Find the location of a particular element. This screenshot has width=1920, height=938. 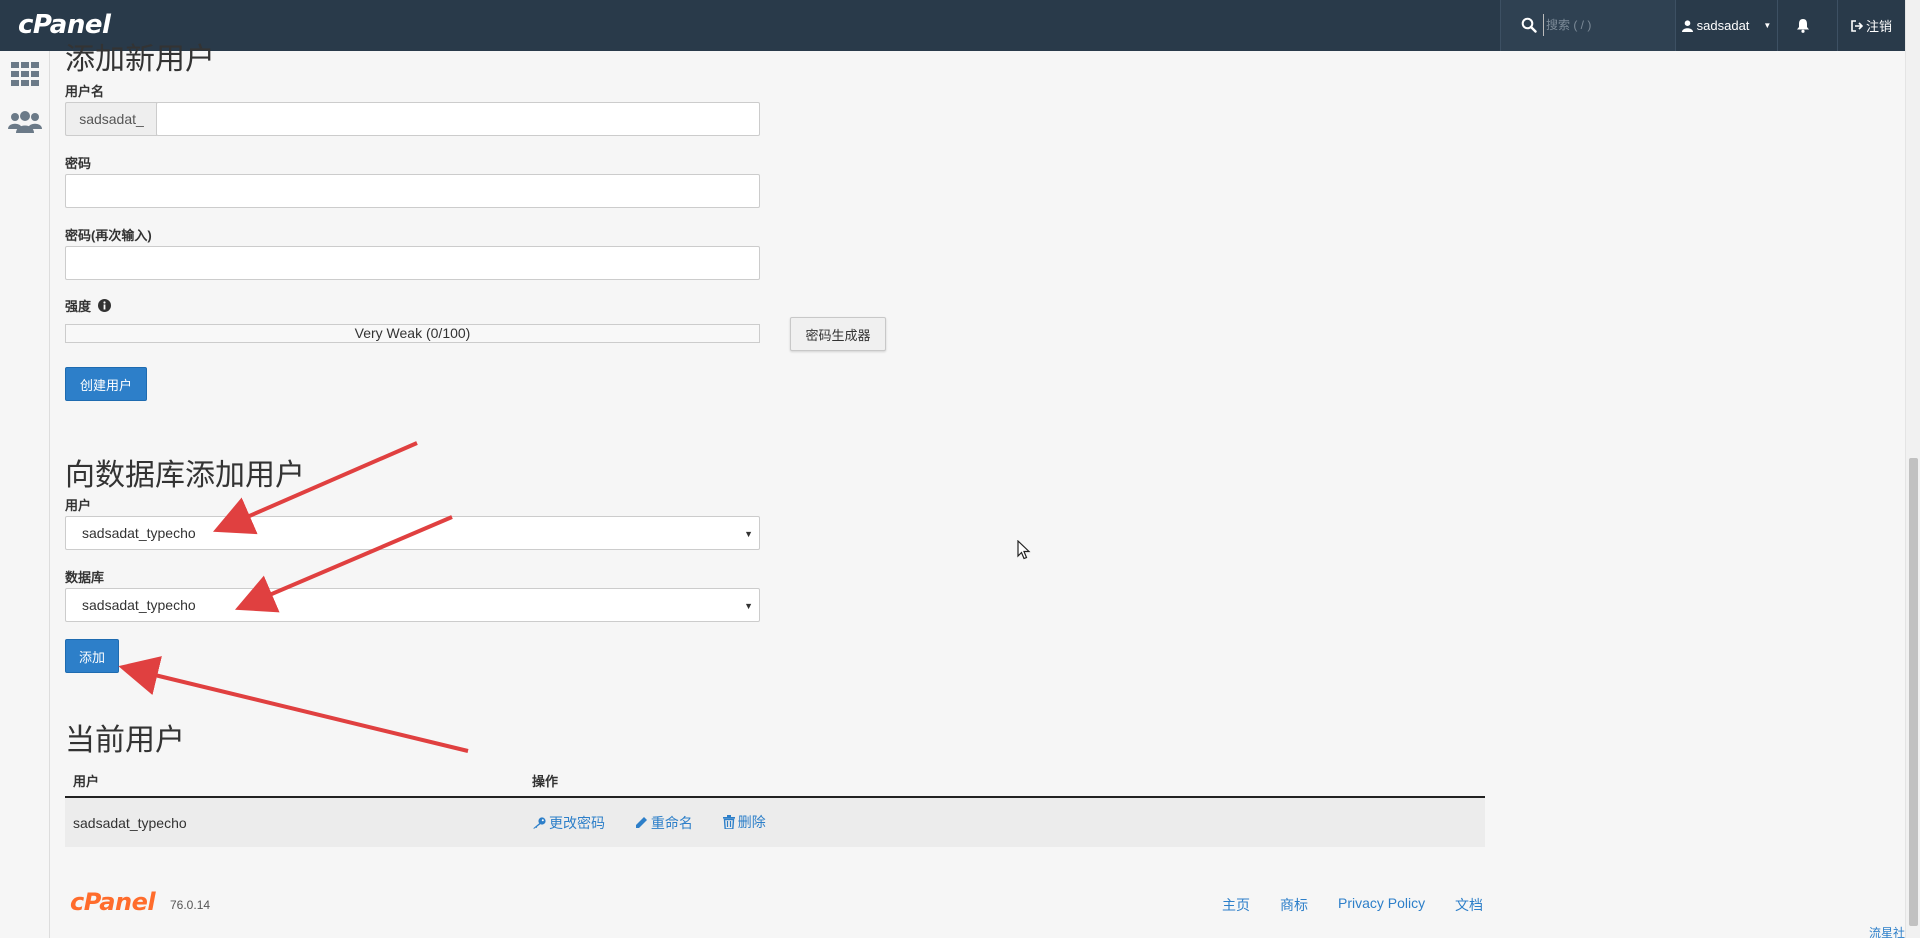

bell-icon is located at coordinates (1802, 26).